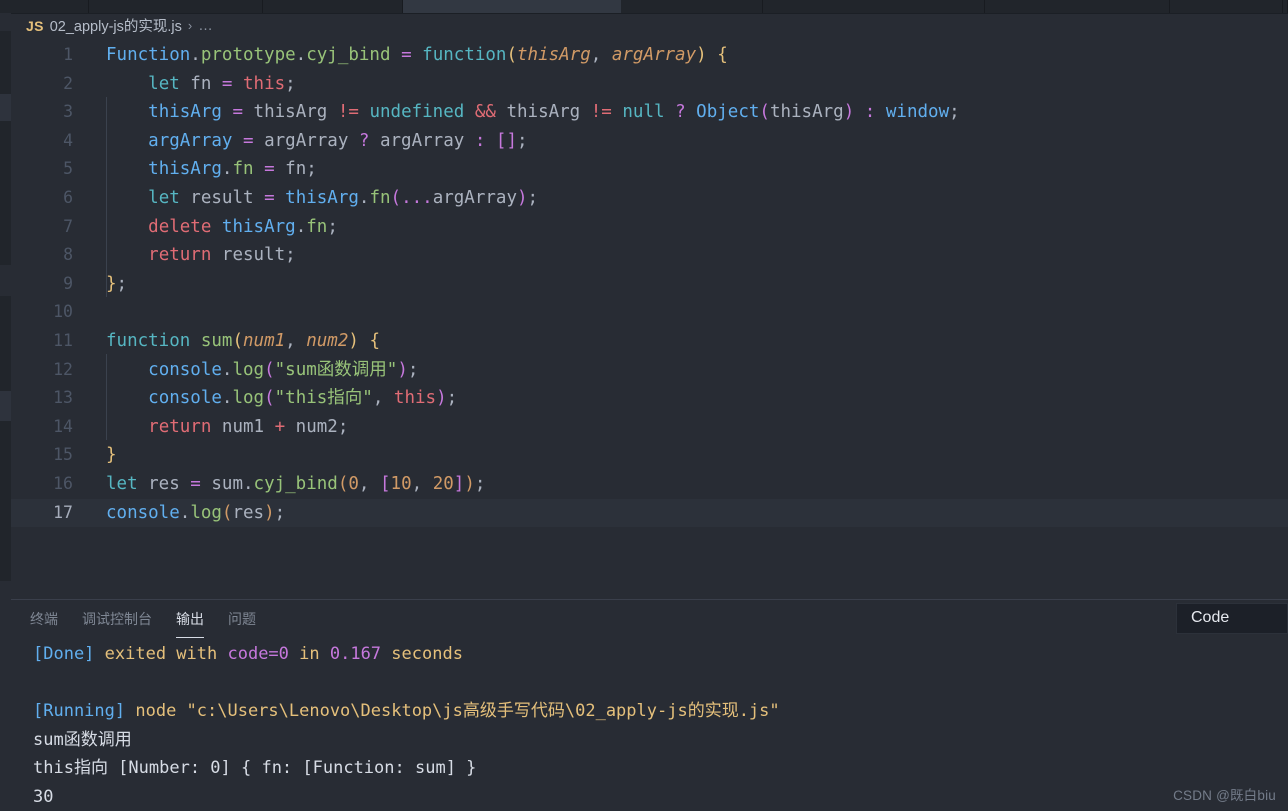  I want to click on line-number: 14, so click(63, 426).